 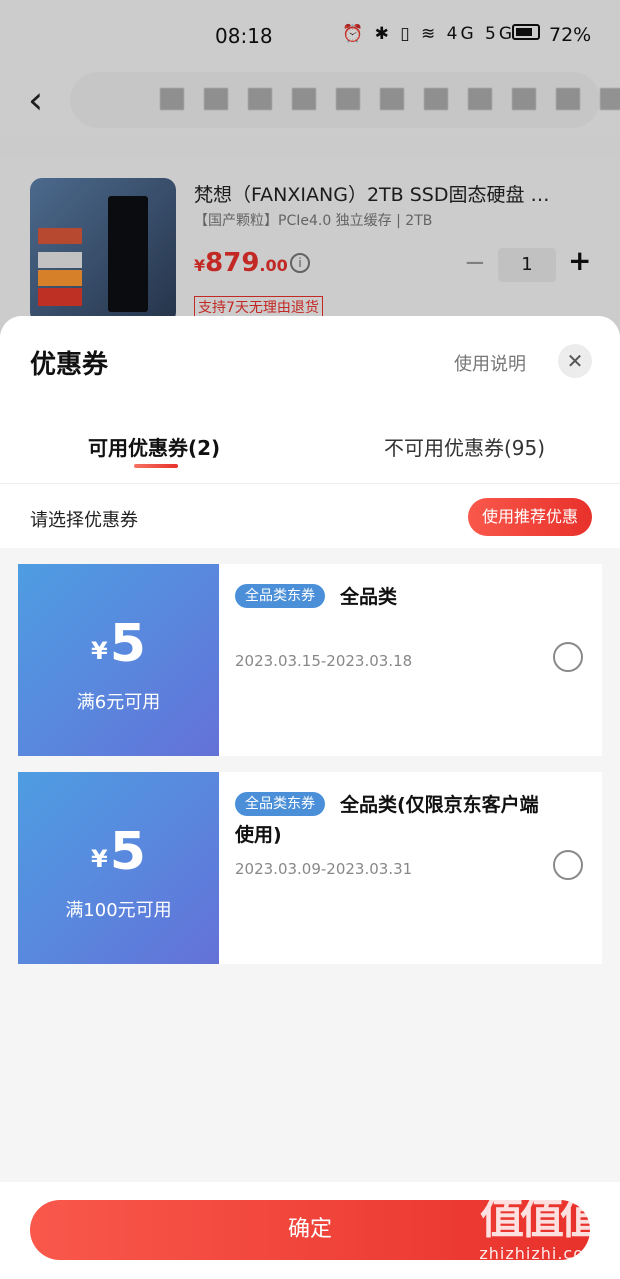 I want to click on coupon-threshold: 满6元可用, so click(x=118, y=702).